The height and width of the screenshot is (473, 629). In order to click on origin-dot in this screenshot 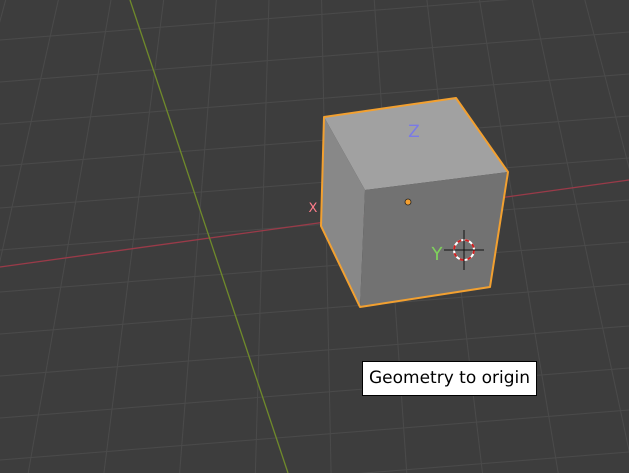, I will do `click(408, 202)`.